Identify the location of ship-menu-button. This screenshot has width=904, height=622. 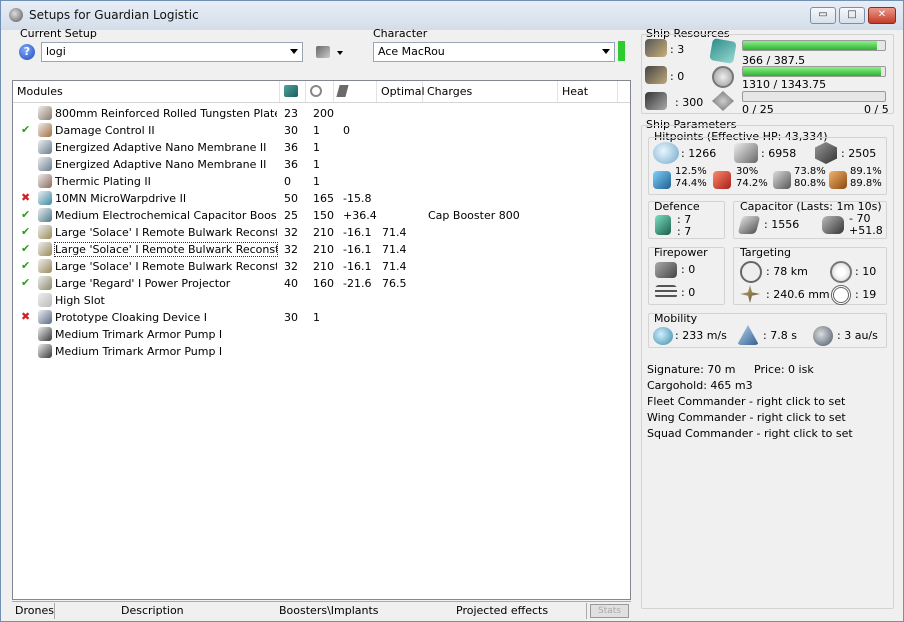
(330, 52).